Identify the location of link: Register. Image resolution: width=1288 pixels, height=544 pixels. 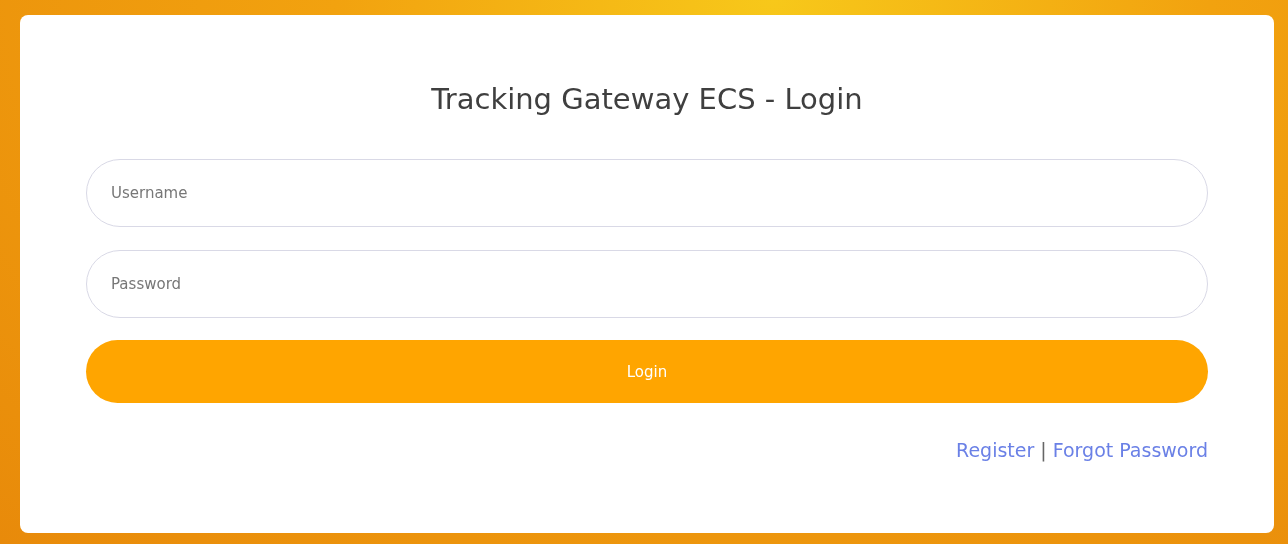
(995, 450).